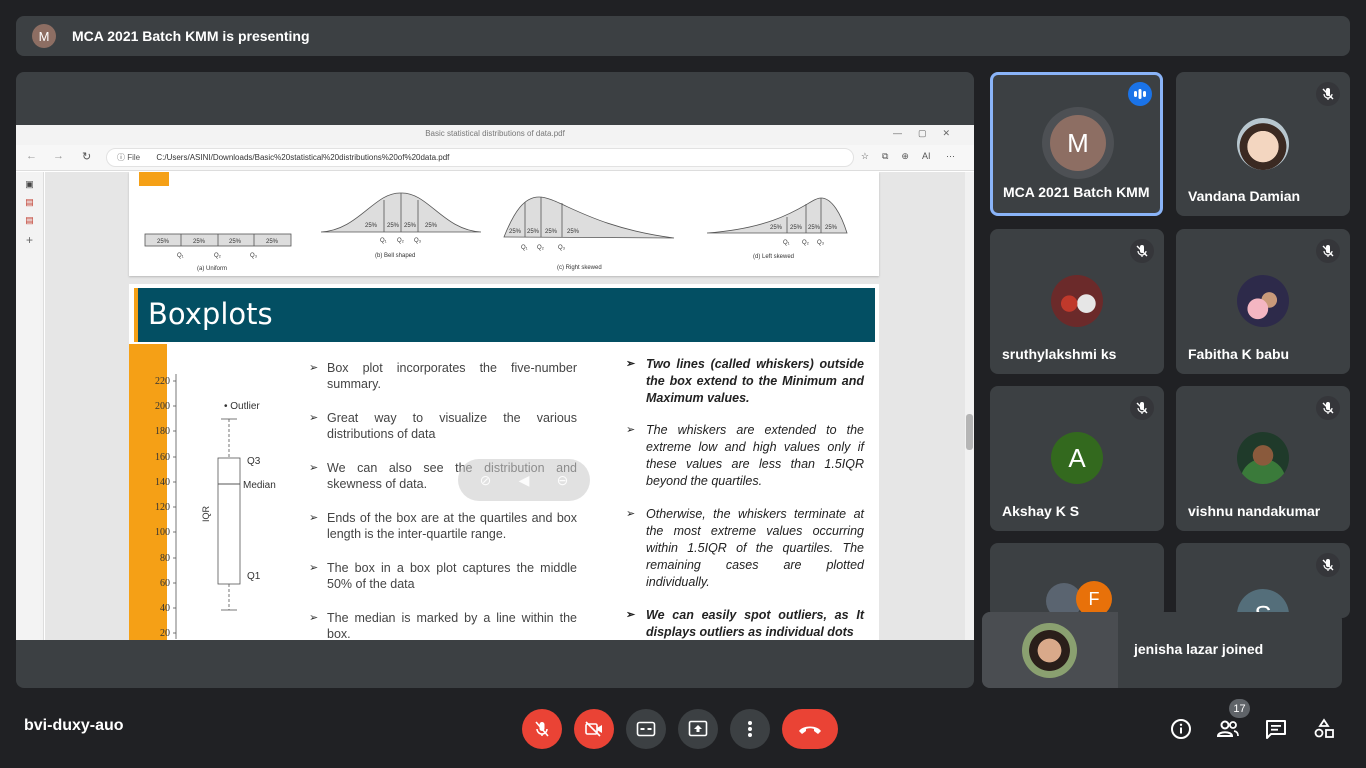 This screenshot has width=1366, height=768. What do you see at coordinates (418, 241) in the screenshot?
I see `bell-q3: Q₃` at bounding box center [418, 241].